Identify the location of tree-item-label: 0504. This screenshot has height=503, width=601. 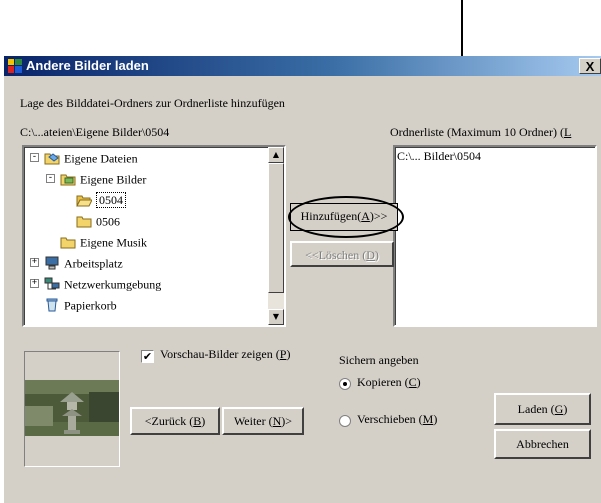
(111, 200).